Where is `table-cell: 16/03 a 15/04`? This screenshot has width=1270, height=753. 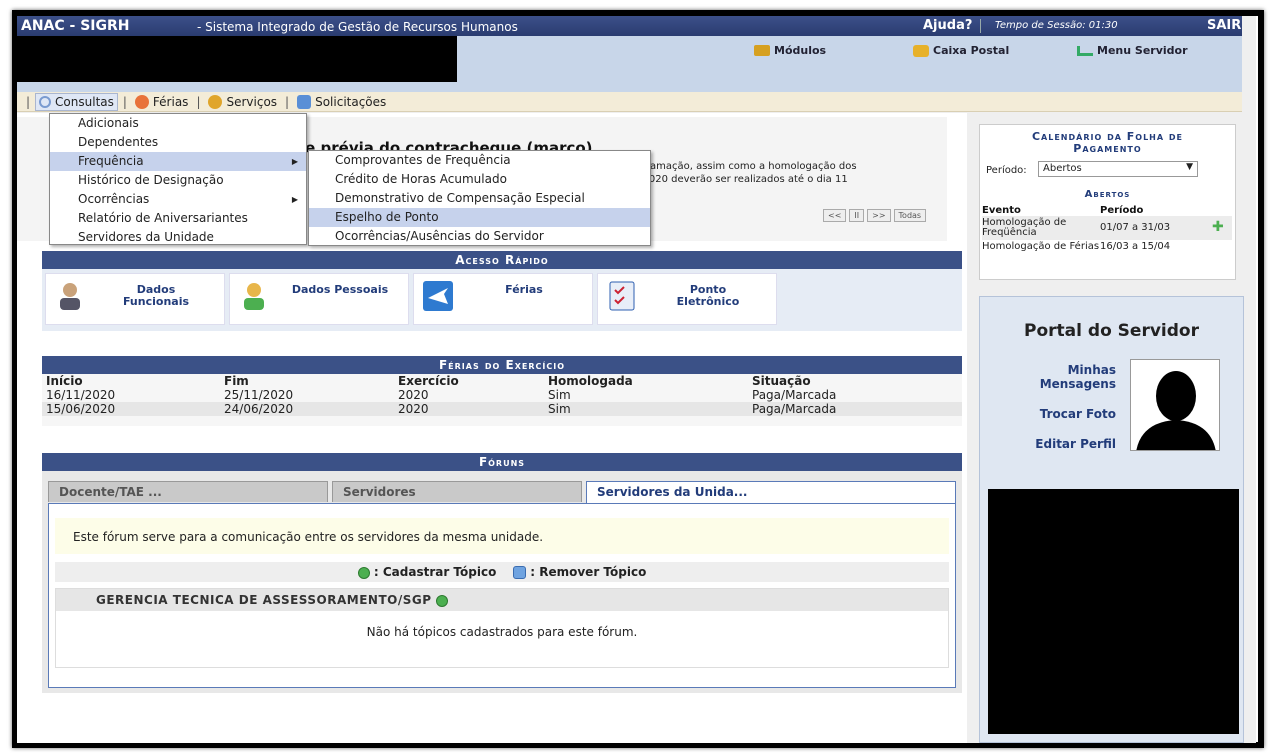
table-cell: 16/03 a 15/04 is located at coordinates (1135, 246).